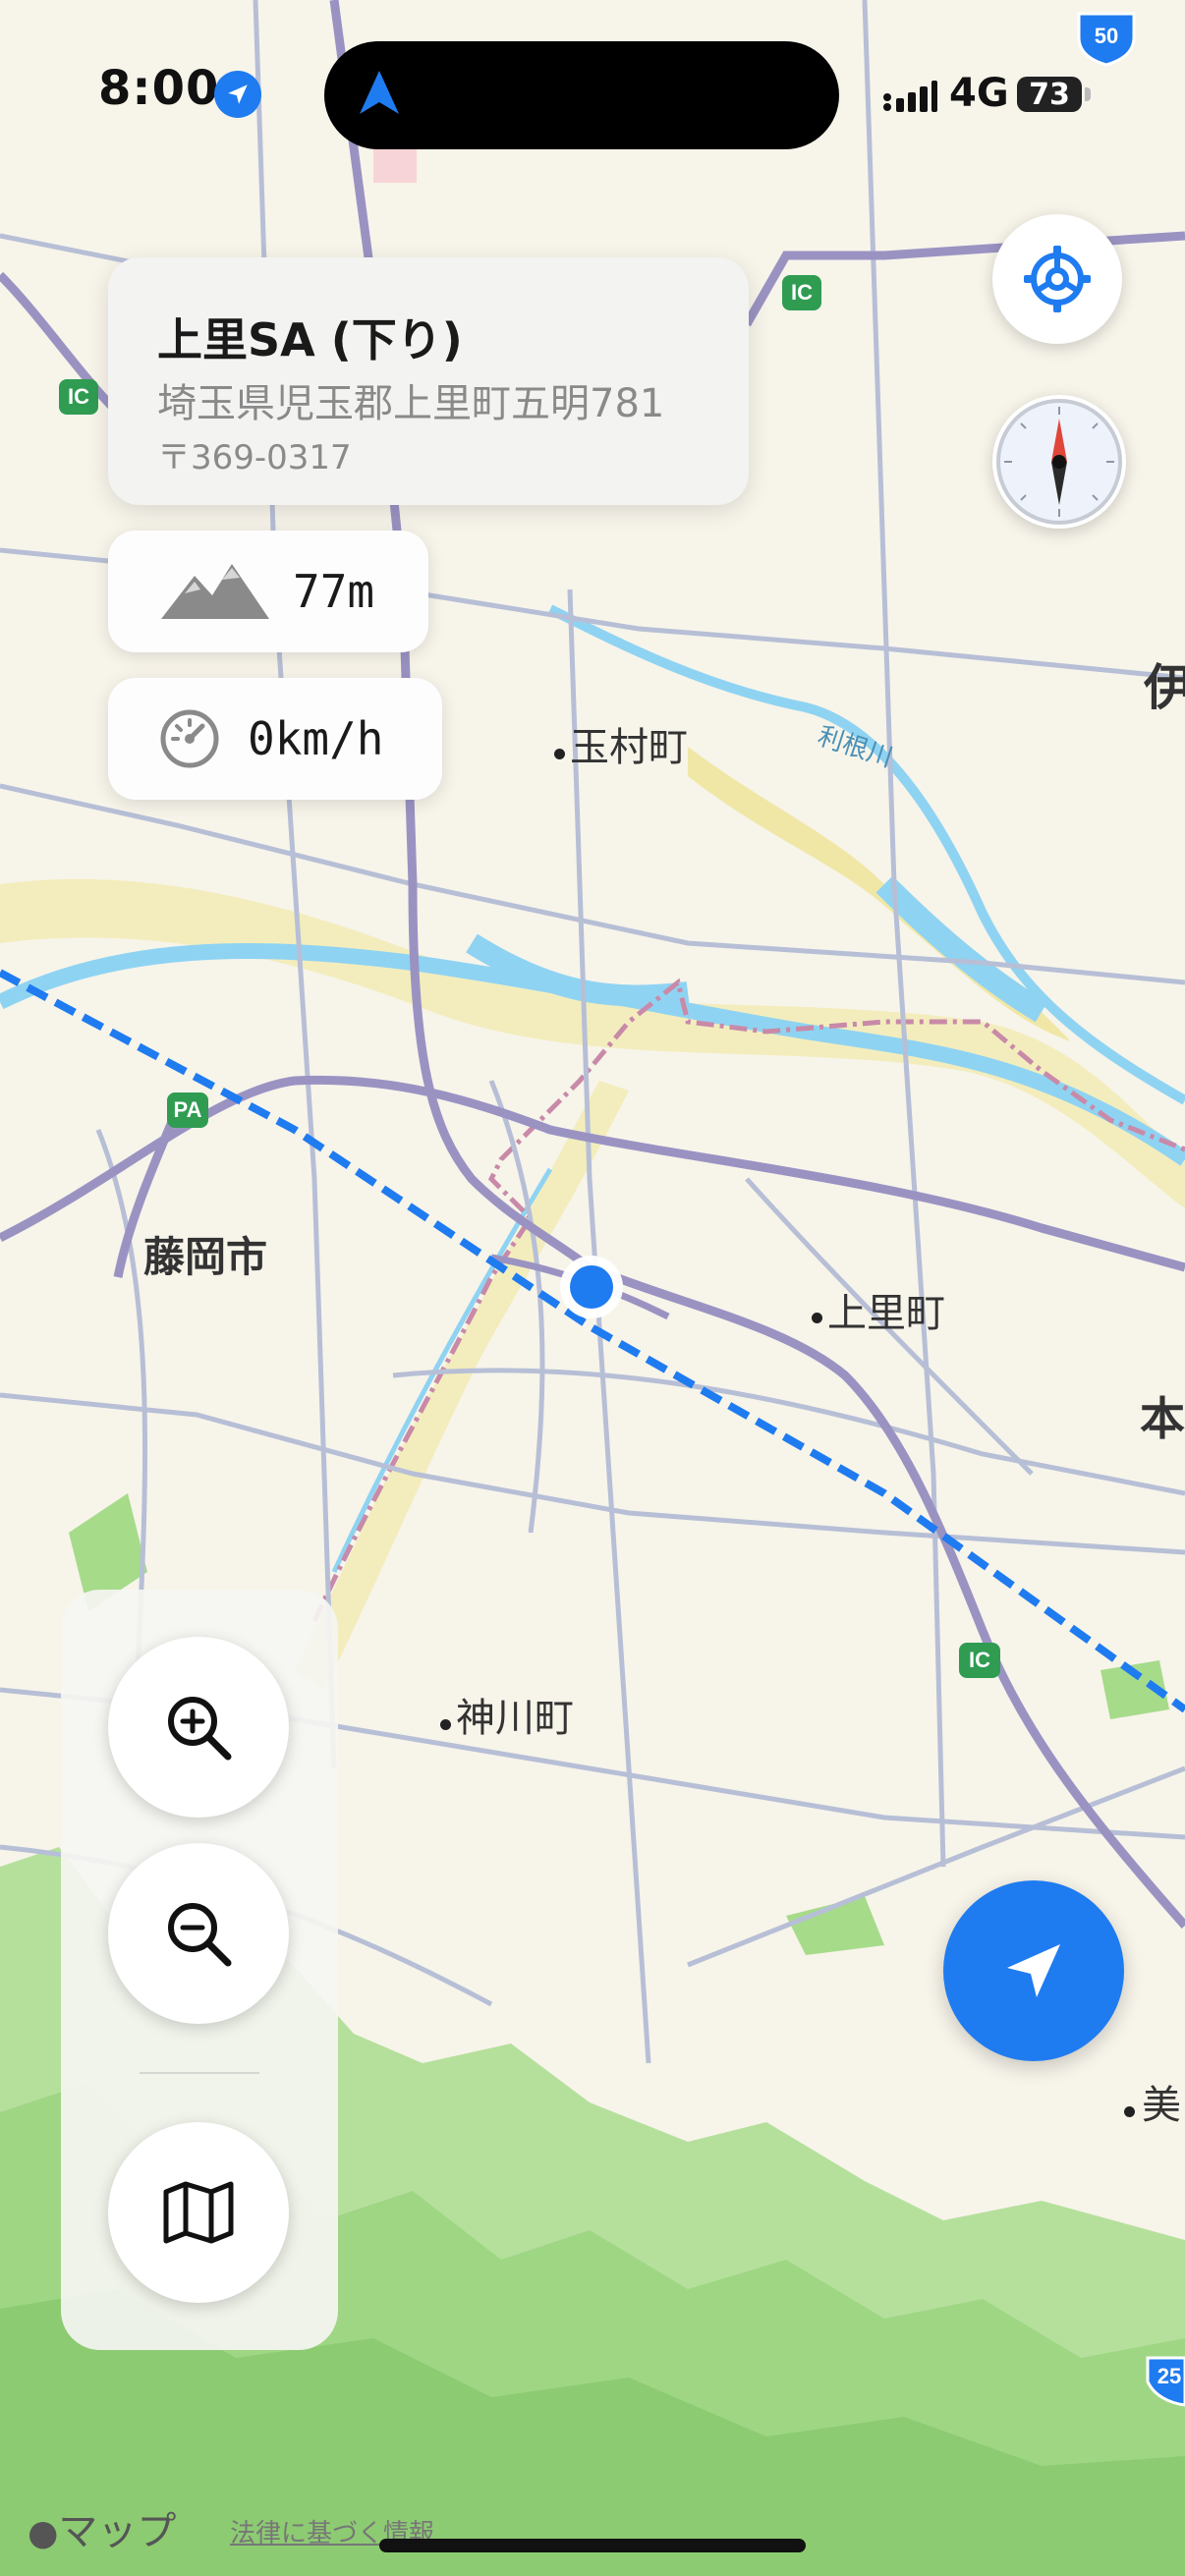 The height and width of the screenshot is (2576, 1185). I want to click on battery-indicator: 73, so click(1049, 94).